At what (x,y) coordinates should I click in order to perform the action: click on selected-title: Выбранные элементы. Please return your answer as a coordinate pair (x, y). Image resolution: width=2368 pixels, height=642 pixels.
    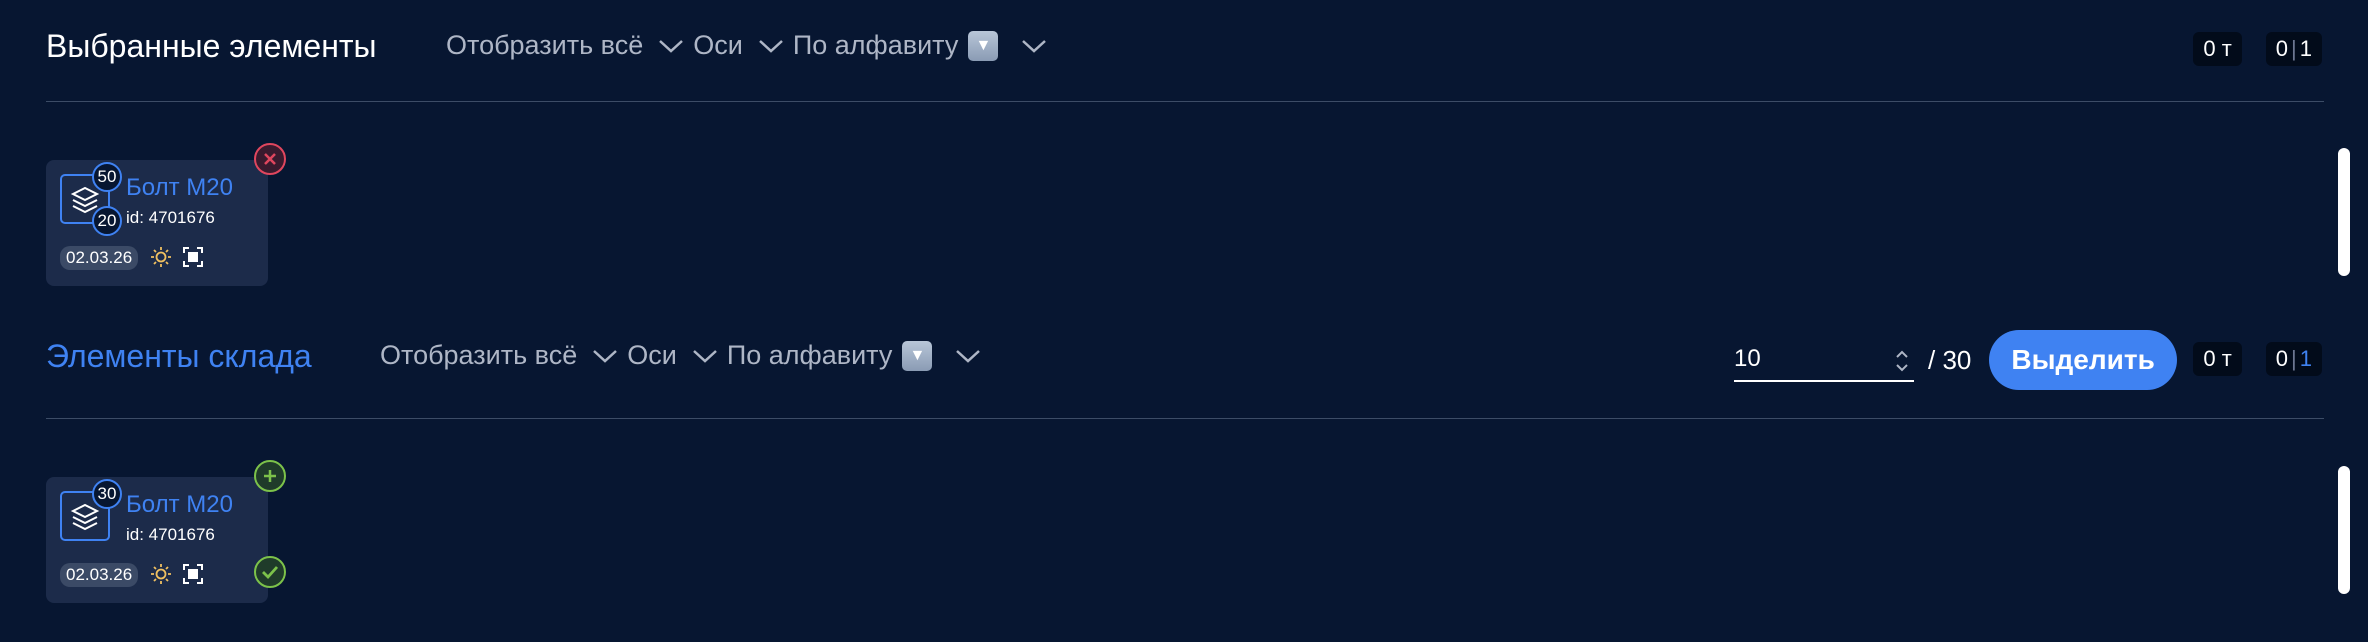
    Looking at the image, I should click on (211, 46).